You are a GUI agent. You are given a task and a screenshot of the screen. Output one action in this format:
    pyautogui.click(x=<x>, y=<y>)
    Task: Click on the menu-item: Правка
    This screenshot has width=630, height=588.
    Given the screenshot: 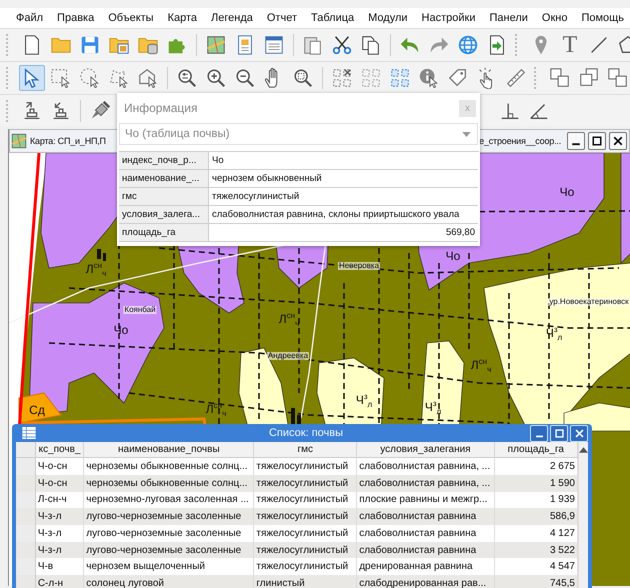 What is the action you would take?
    pyautogui.click(x=76, y=18)
    